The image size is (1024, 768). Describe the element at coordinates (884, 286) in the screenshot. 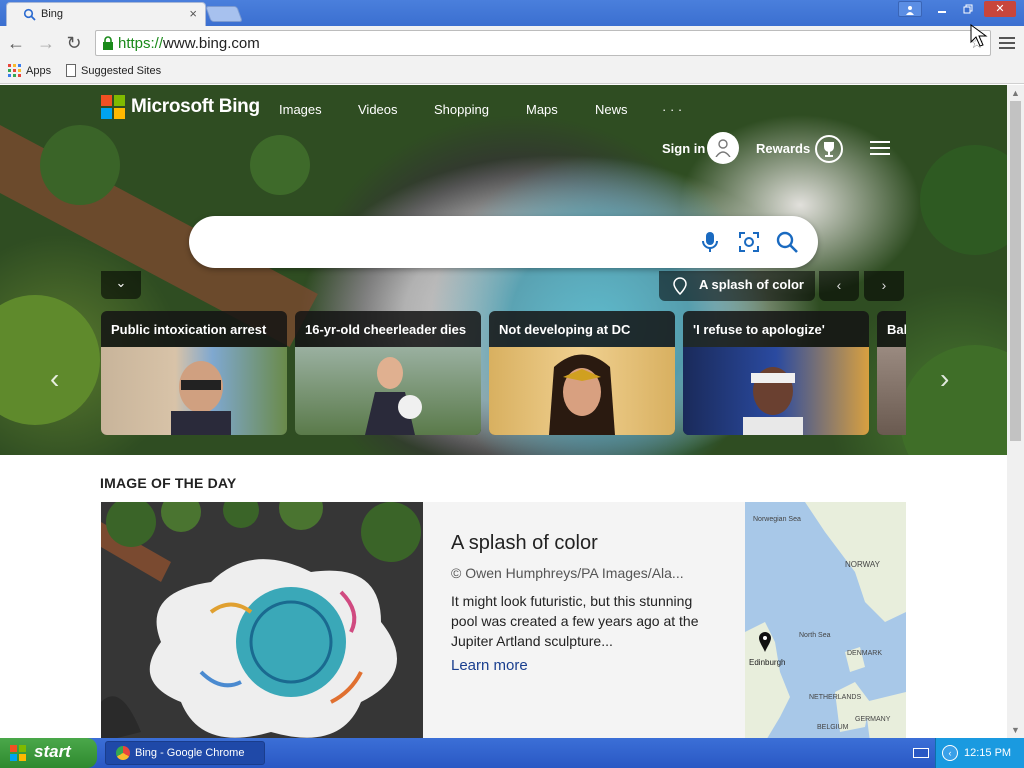

I see `next-image-chevron-icon: ›` at that location.